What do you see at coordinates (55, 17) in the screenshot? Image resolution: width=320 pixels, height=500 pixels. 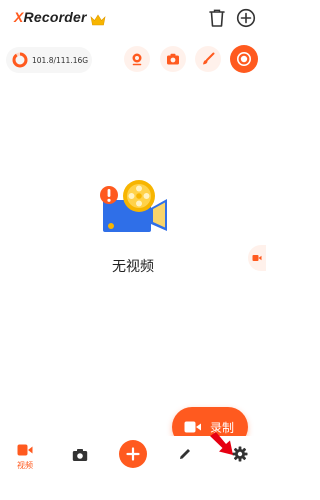 I see `logo-text: Recorder` at bounding box center [55, 17].